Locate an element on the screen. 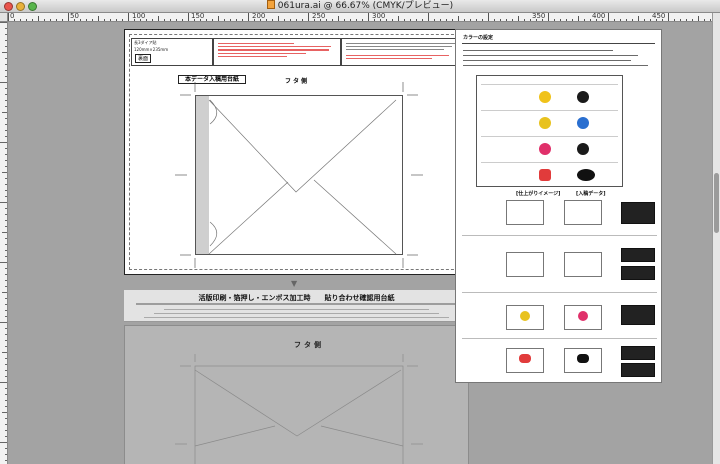 The height and width of the screenshot is (464, 720). swatch-black is located at coordinates (583, 97).